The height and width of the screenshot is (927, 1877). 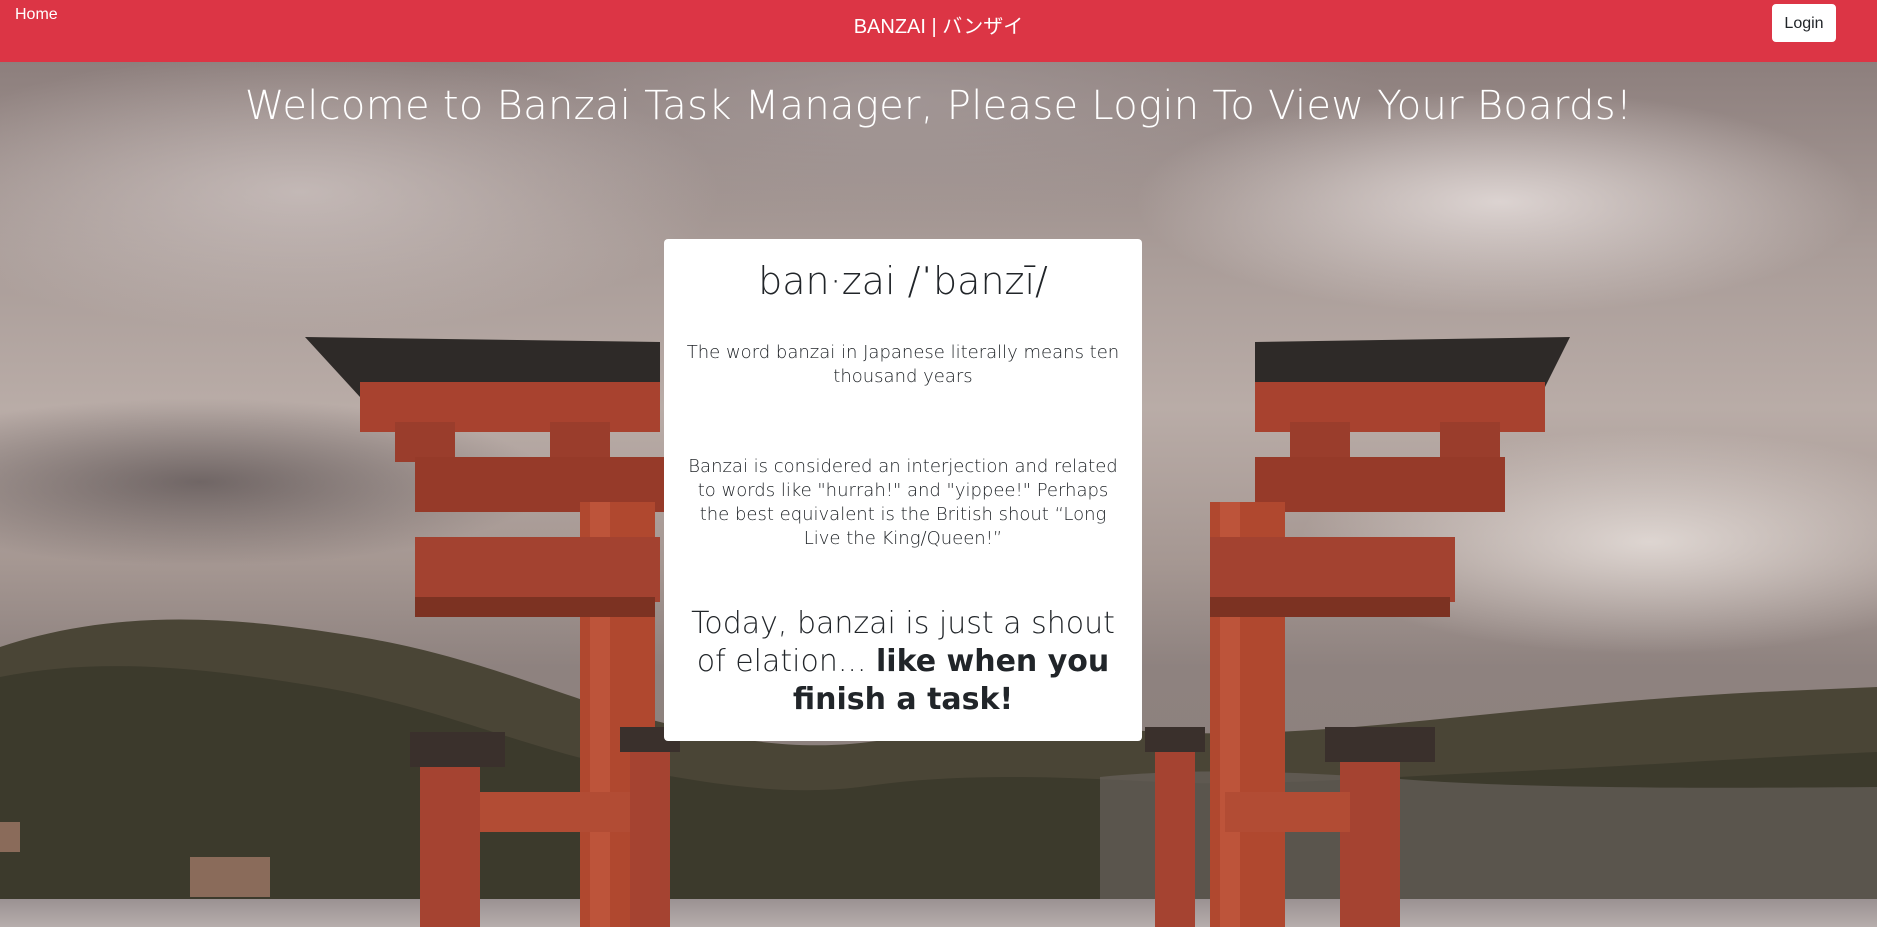 I want to click on brand-title: BANZAI | バンザイ, so click(x=938, y=27).